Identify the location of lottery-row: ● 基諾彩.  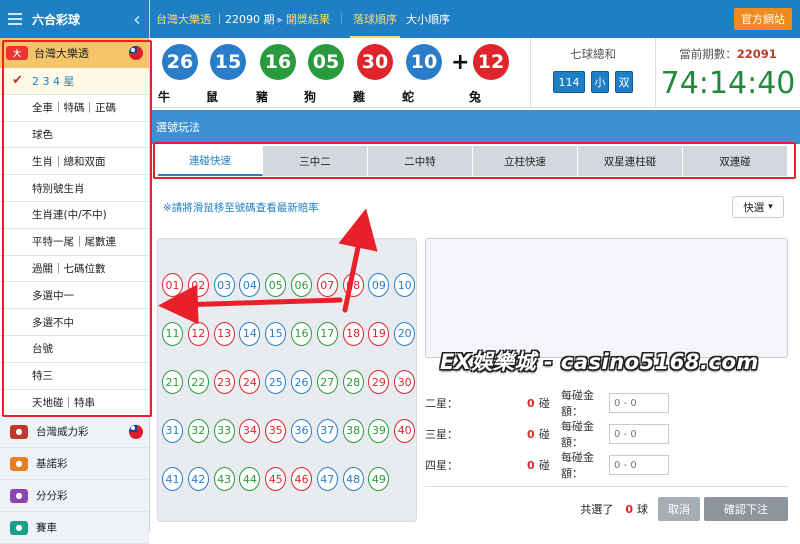
(74, 464).